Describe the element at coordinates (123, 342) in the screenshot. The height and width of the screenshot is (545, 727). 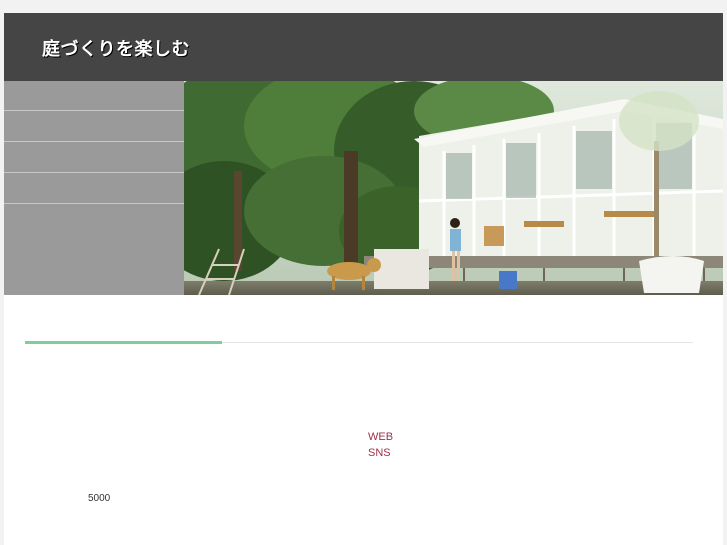
I see `tab-active-indicator` at that location.